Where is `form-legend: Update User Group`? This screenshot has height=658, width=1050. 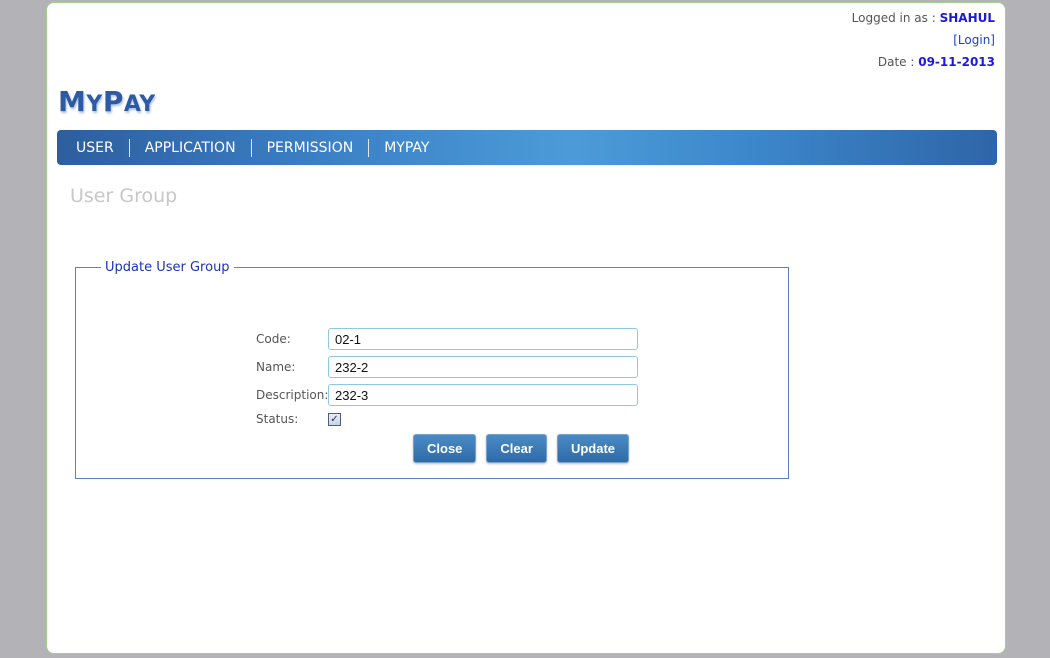 form-legend: Update User Group is located at coordinates (167, 267).